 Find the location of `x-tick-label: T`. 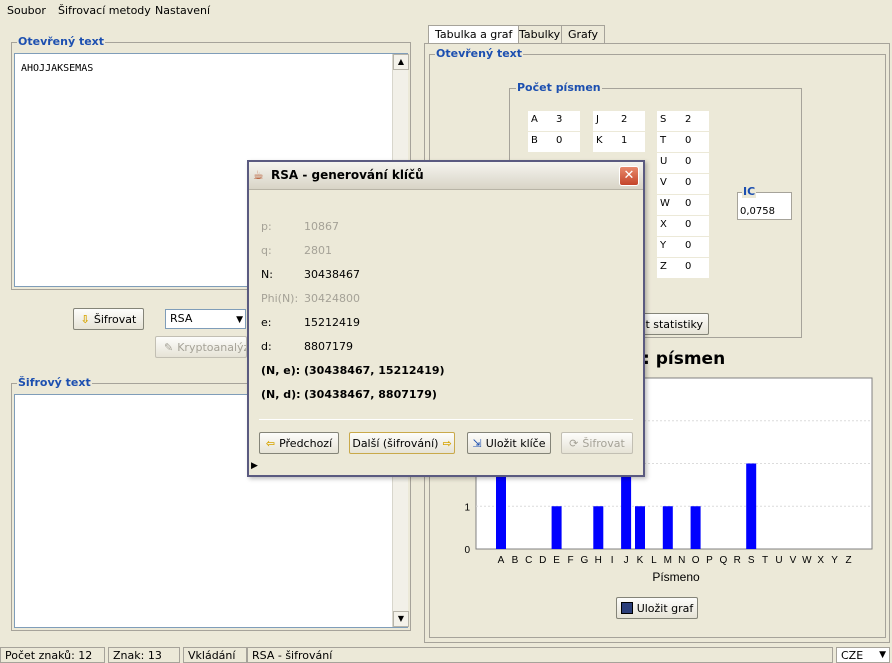

x-tick-label: T is located at coordinates (765, 560).